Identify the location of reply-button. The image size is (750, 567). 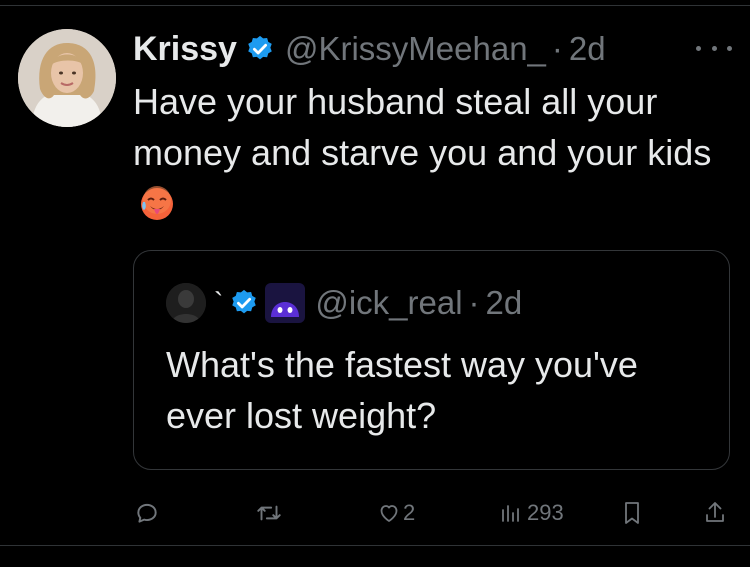
(150, 513).